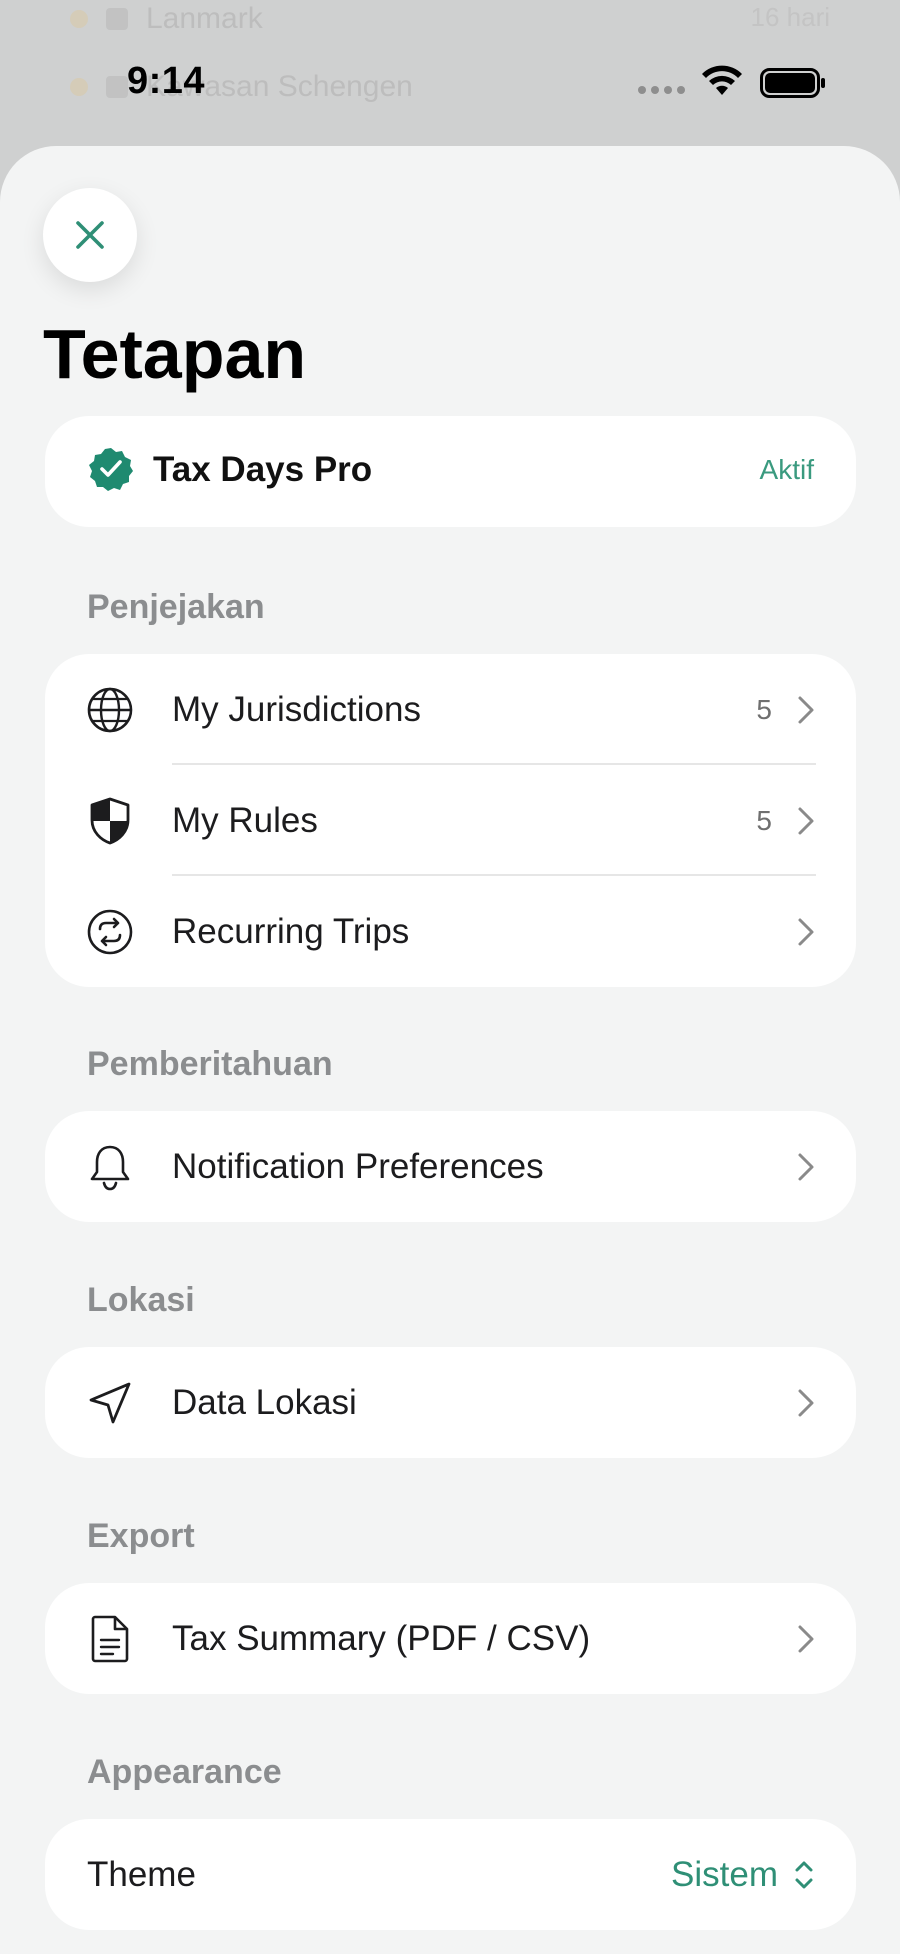  Describe the element at coordinates (110, 821) in the screenshot. I see `shield-icon` at that location.